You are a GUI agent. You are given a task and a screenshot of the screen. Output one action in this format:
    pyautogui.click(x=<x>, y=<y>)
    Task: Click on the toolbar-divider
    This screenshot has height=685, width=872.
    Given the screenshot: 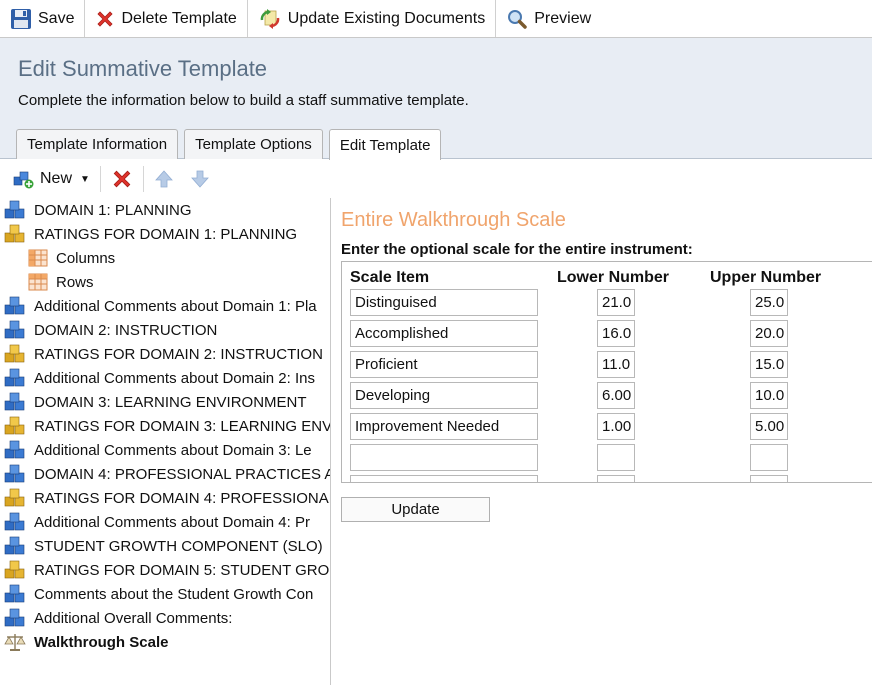 What is the action you would take?
    pyautogui.click(x=143, y=179)
    